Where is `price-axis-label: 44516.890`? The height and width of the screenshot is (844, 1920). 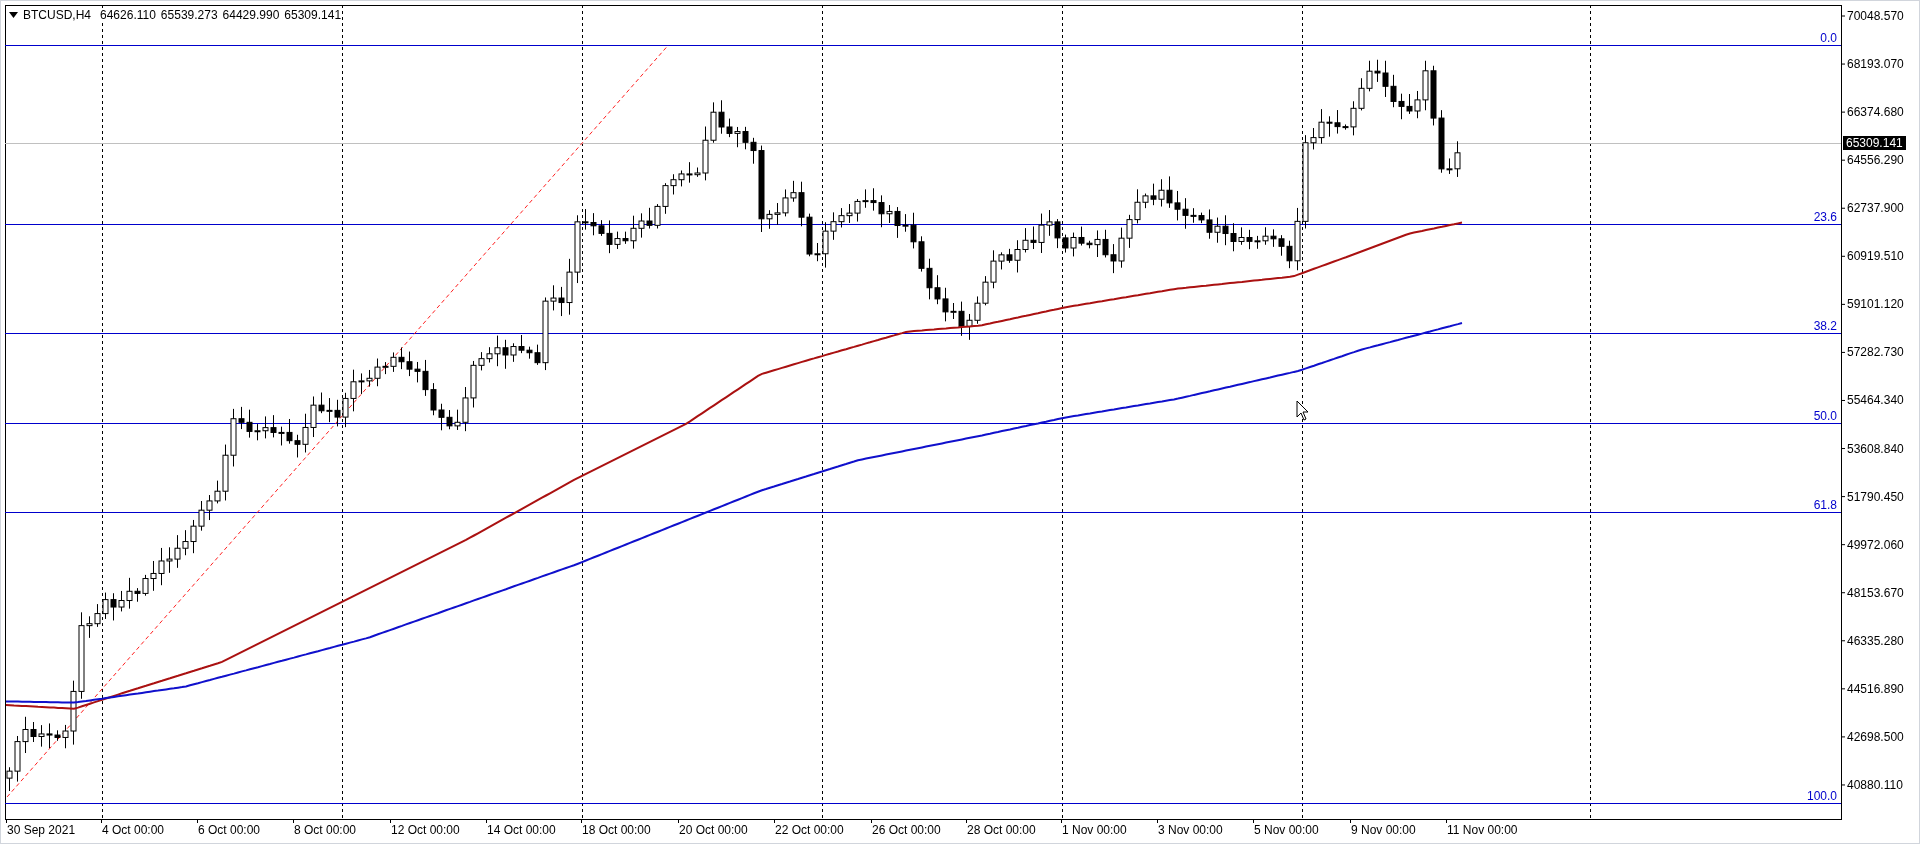
price-axis-label: 44516.890 is located at coordinates (1875, 688).